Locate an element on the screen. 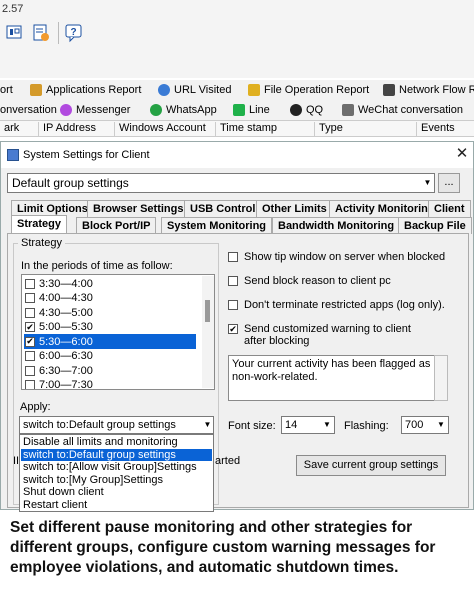 This screenshot has width=474, height=593. globe-icon is located at coordinates (164, 90).